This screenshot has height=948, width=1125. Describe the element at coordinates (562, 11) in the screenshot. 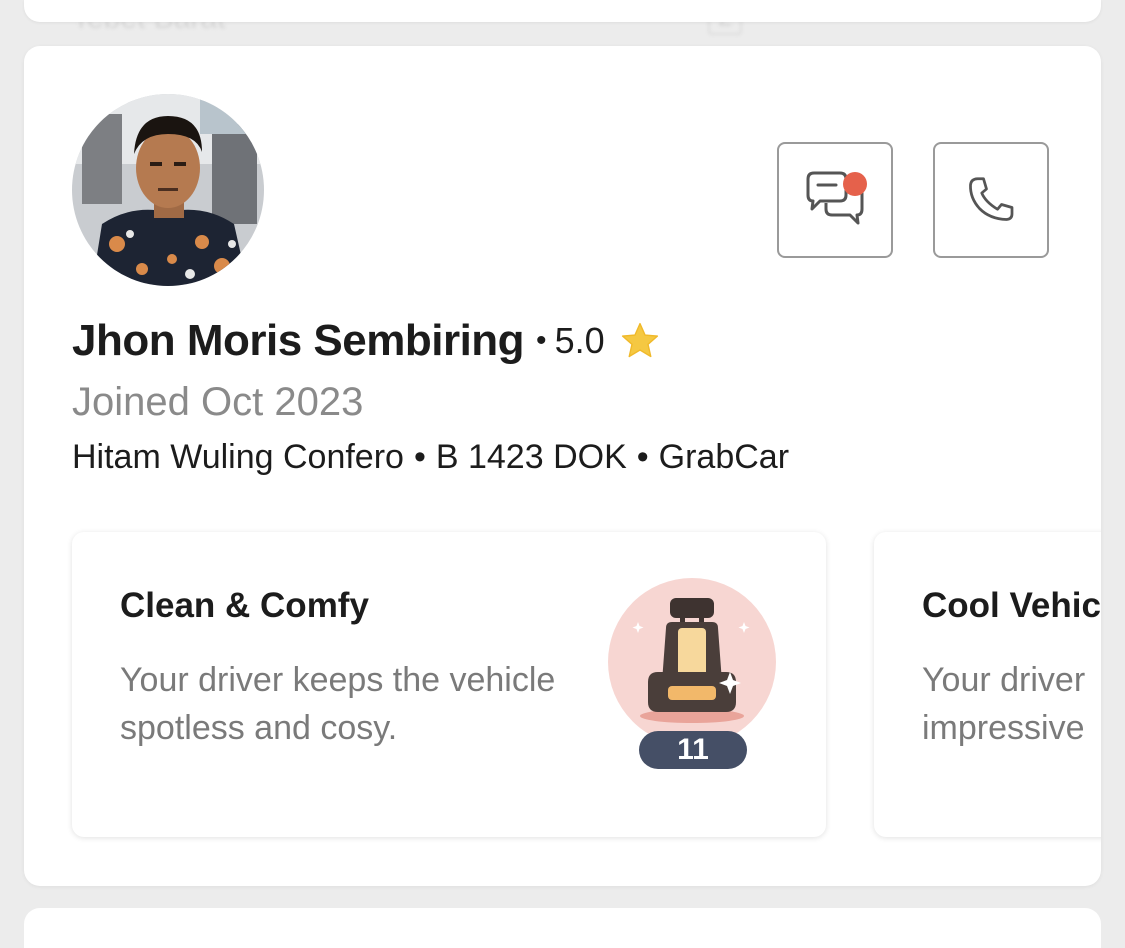

I see `previous-card` at that location.